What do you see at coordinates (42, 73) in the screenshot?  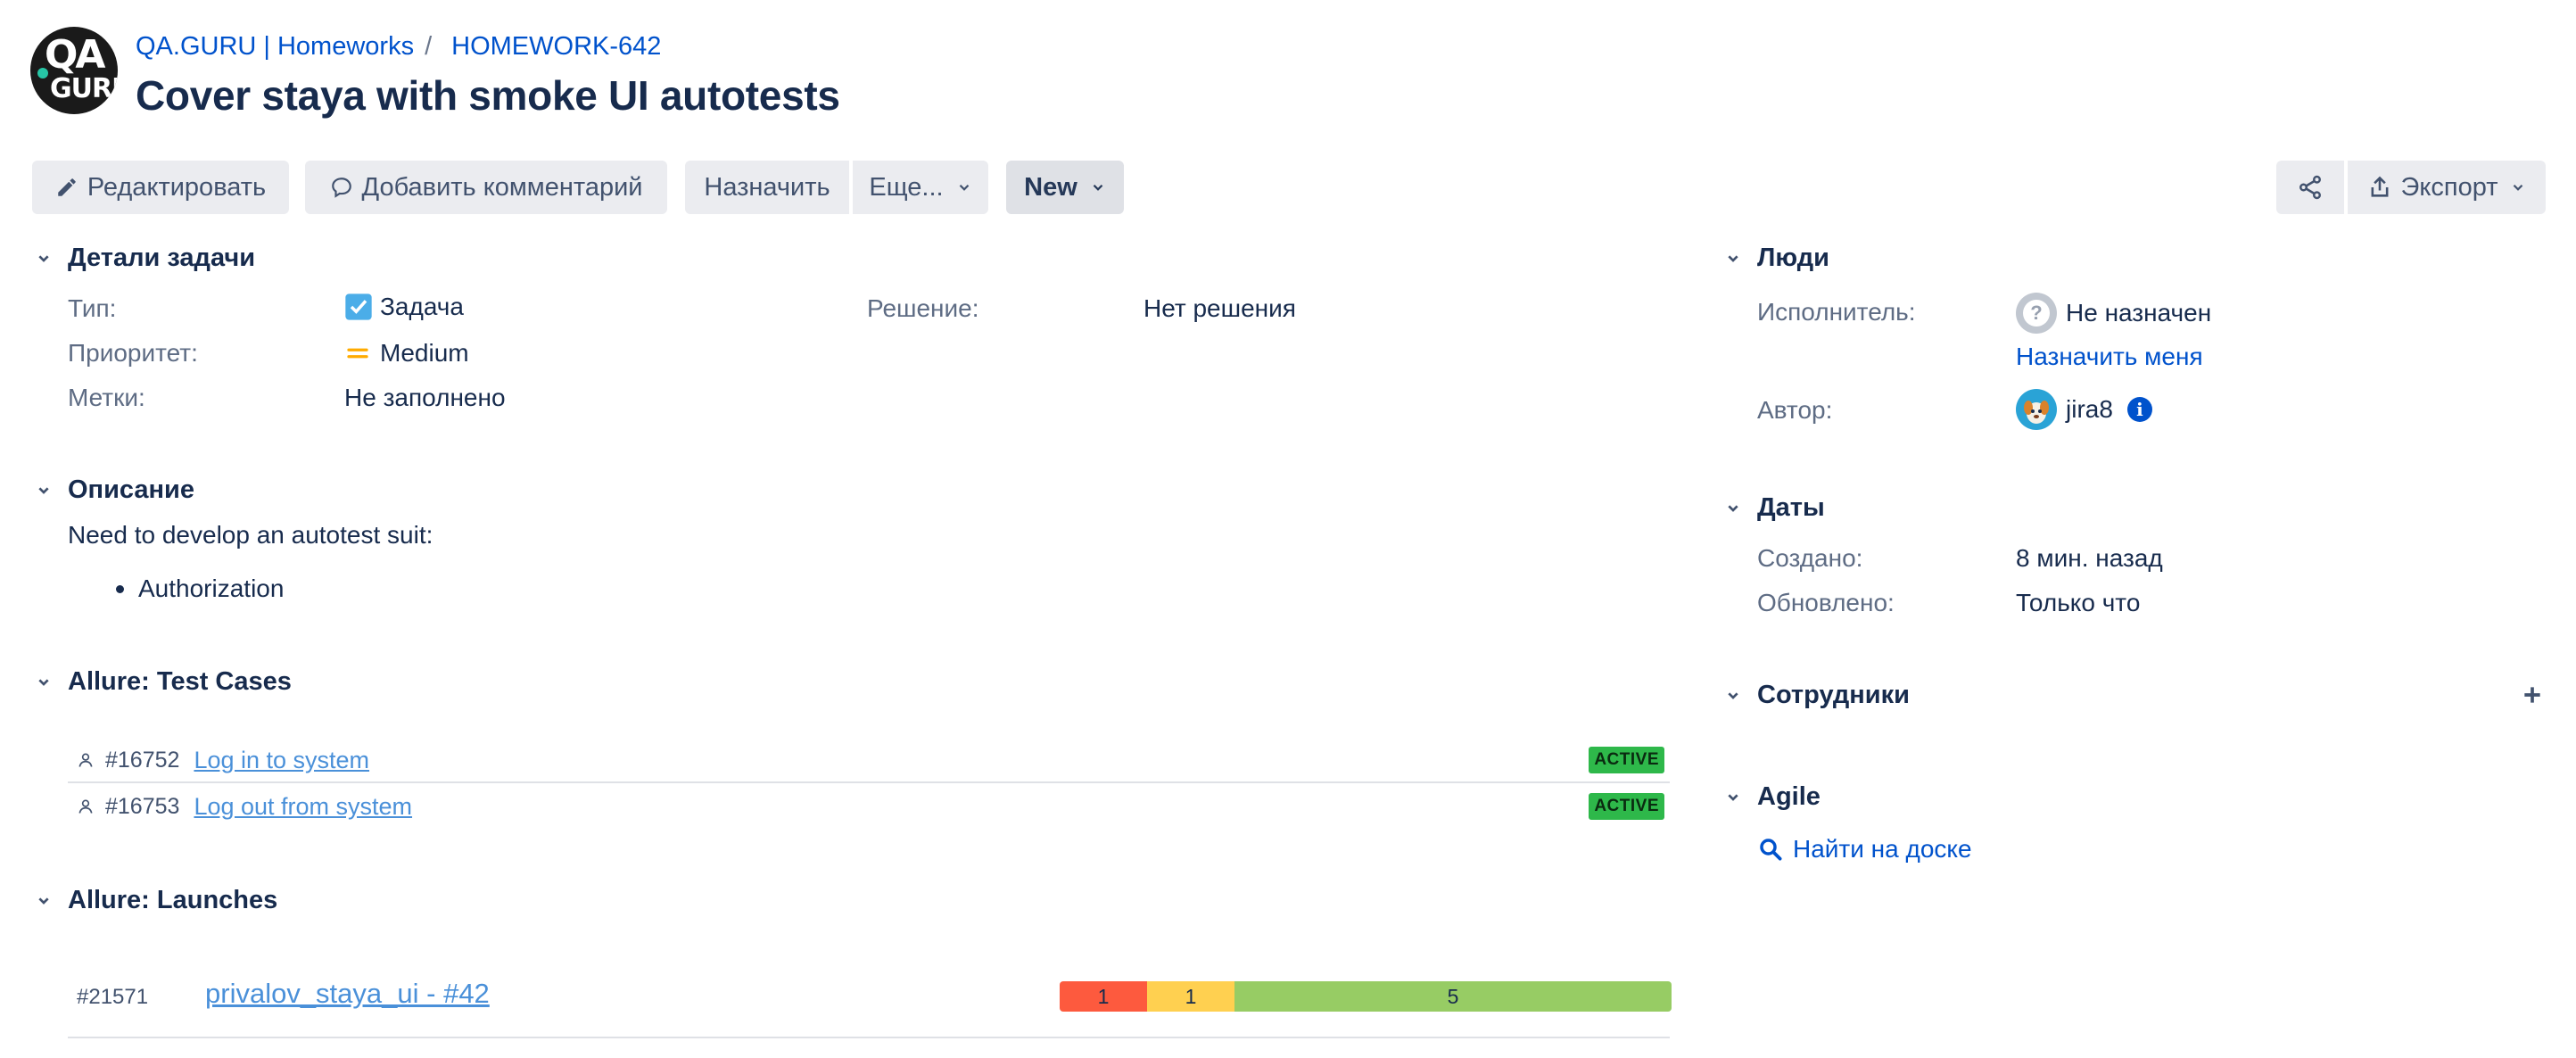 I see `logo-dot` at bounding box center [42, 73].